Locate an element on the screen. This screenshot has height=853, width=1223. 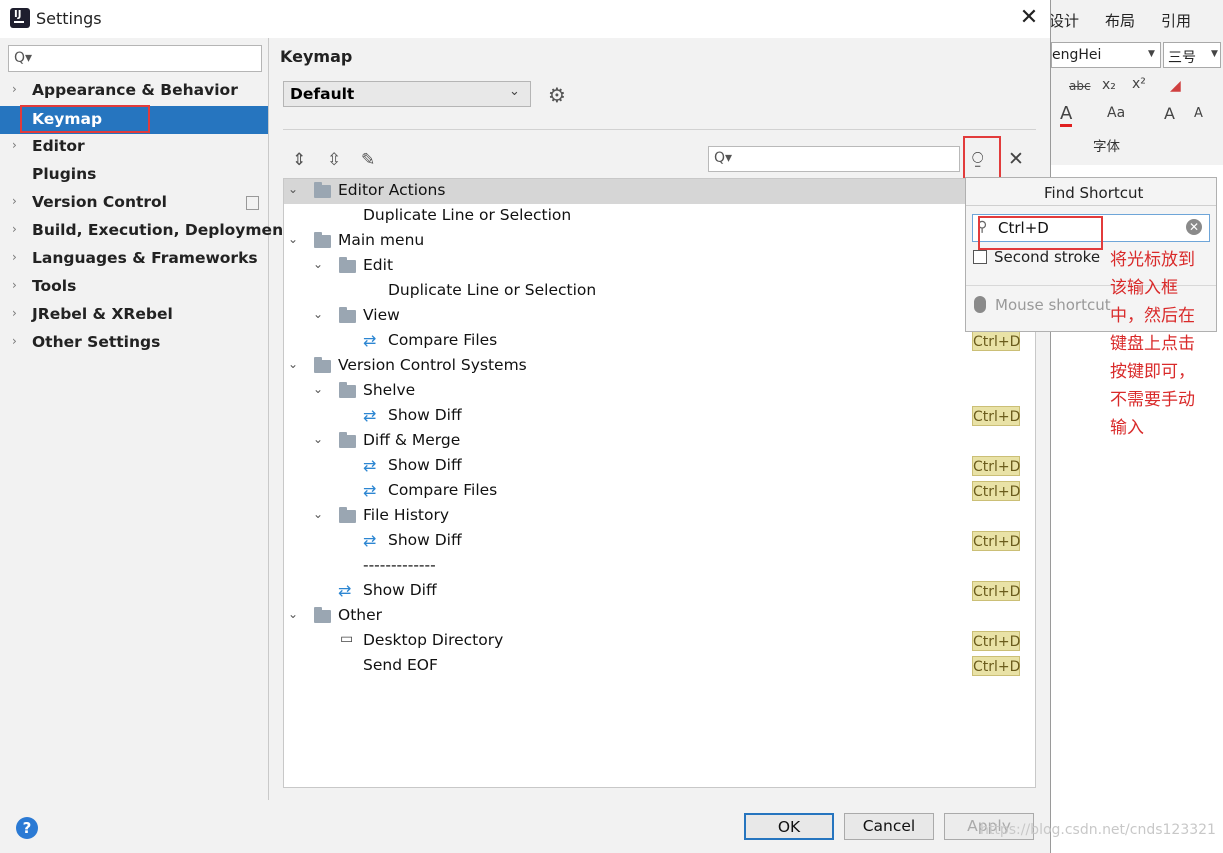
ribbon-tab-references: 引用 is located at coordinates (1176, 20).